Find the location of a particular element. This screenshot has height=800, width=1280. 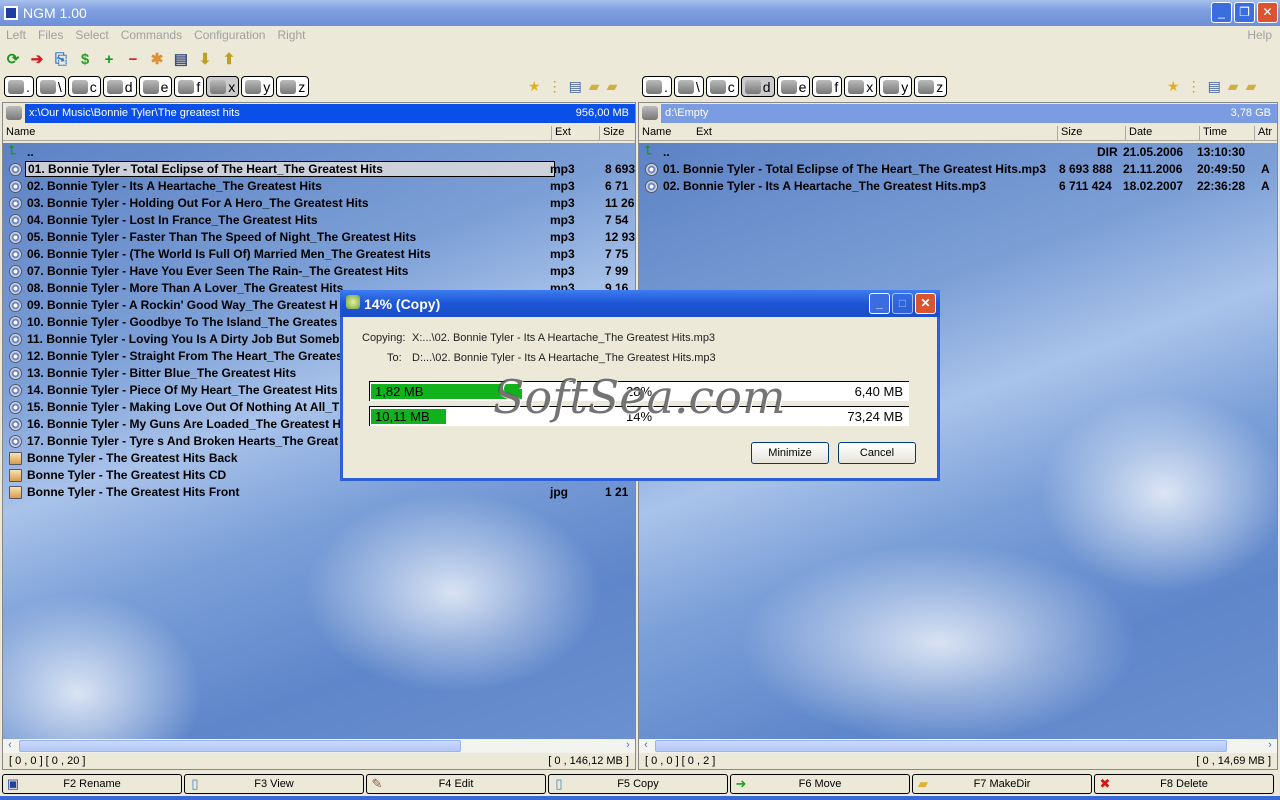

fkey-move-button: ➜ F6 Move is located at coordinates (820, 784).